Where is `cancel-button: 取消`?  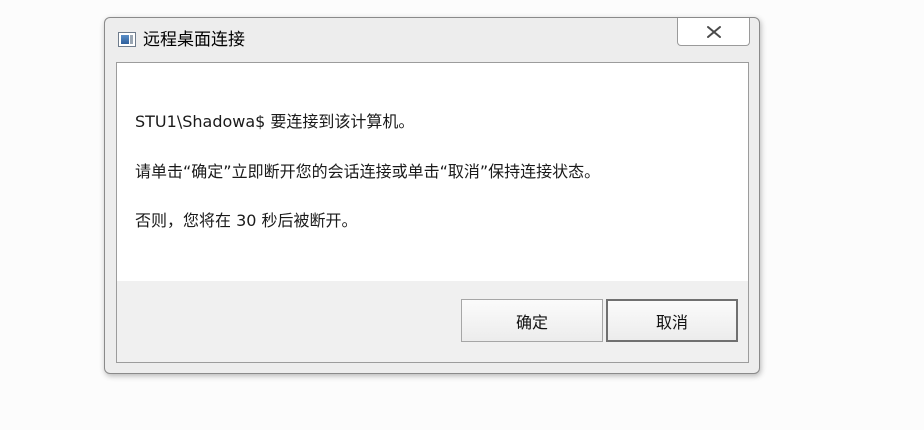
cancel-button: 取消 is located at coordinates (672, 320).